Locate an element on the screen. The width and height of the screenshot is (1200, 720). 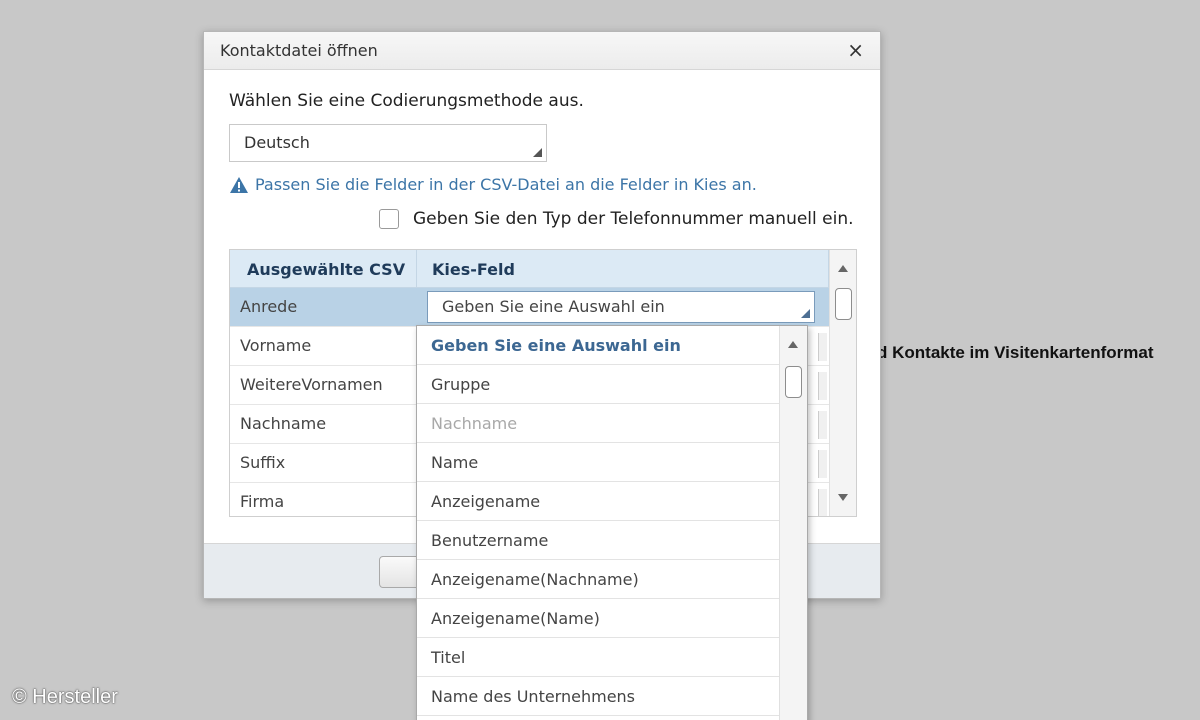
column-divider is located at coordinates (416, 269).